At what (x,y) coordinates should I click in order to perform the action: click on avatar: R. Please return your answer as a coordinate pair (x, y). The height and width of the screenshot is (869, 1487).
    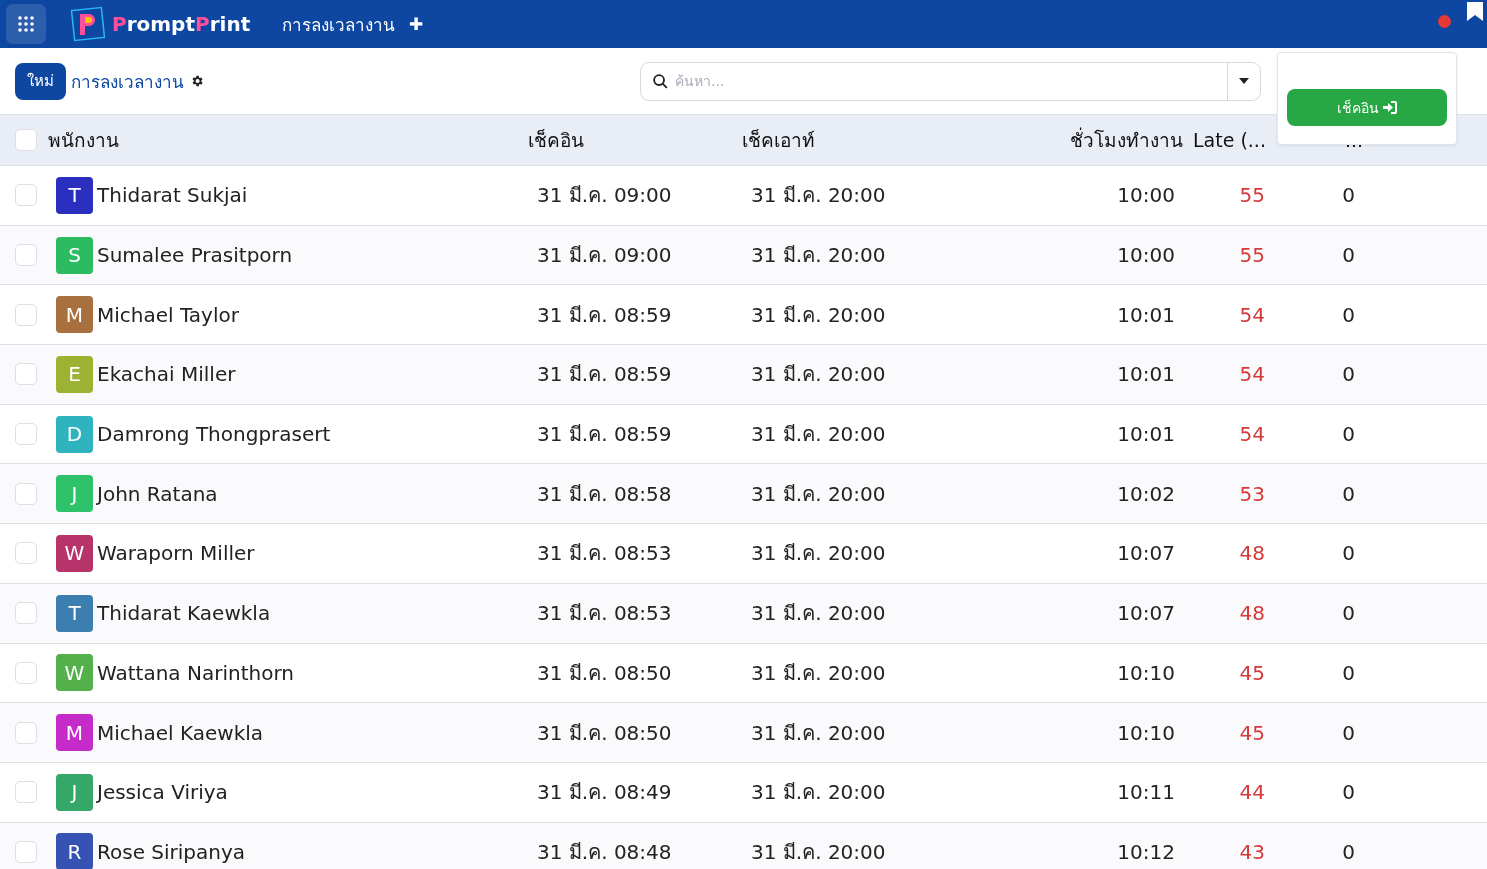
    Looking at the image, I should click on (74, 851).